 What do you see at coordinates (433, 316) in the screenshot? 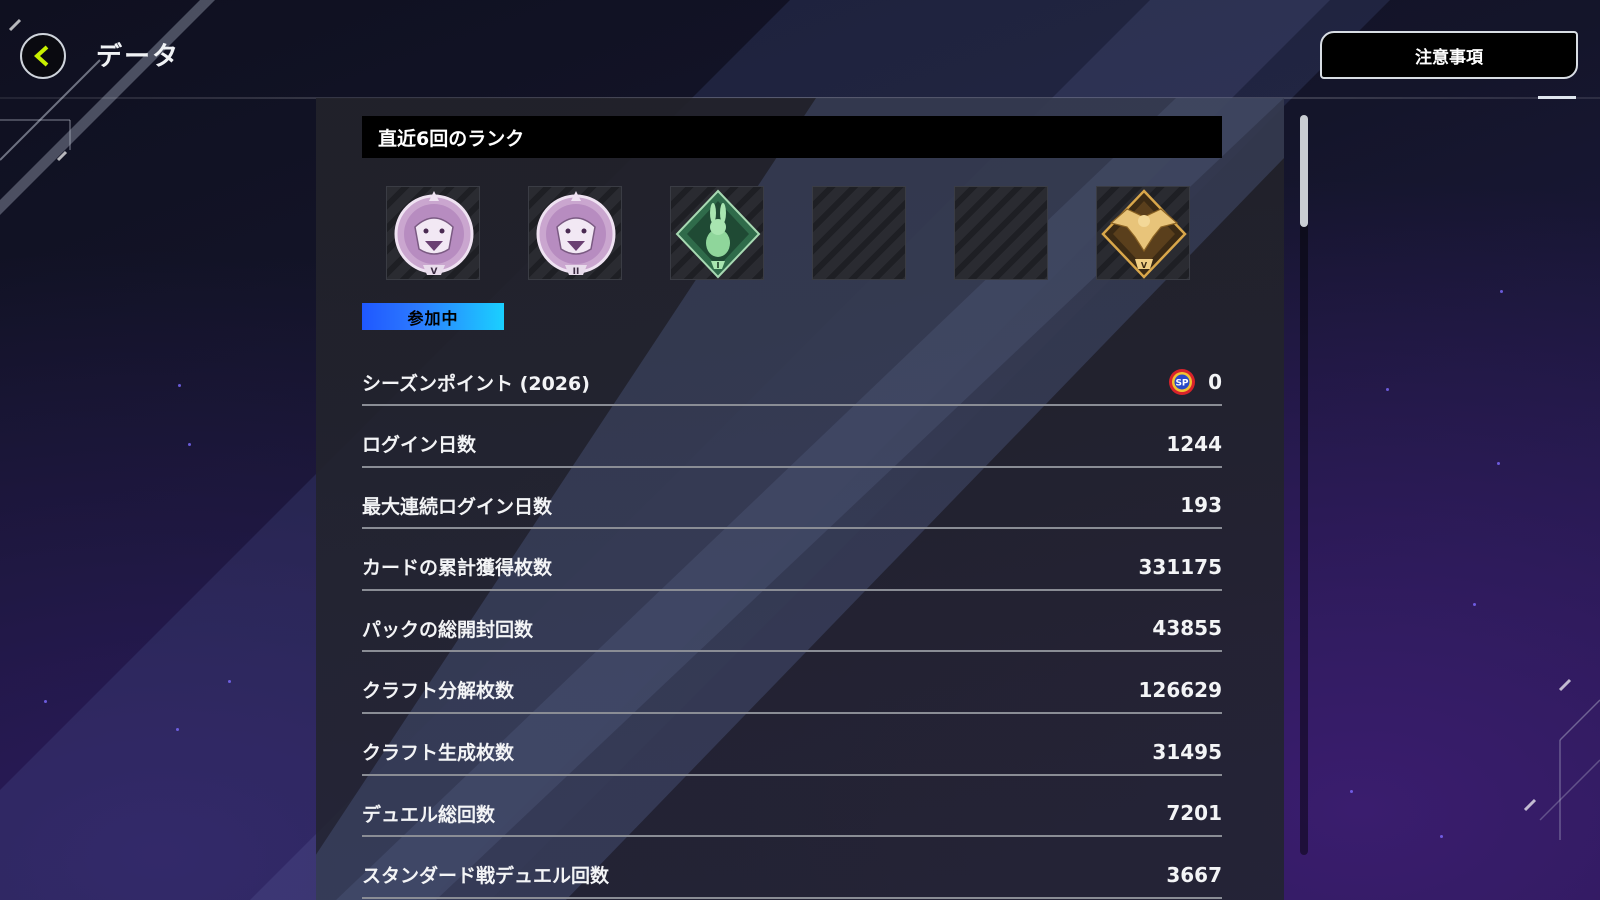
I see `status-badge: 参加中` at bounding box center [433, 316].